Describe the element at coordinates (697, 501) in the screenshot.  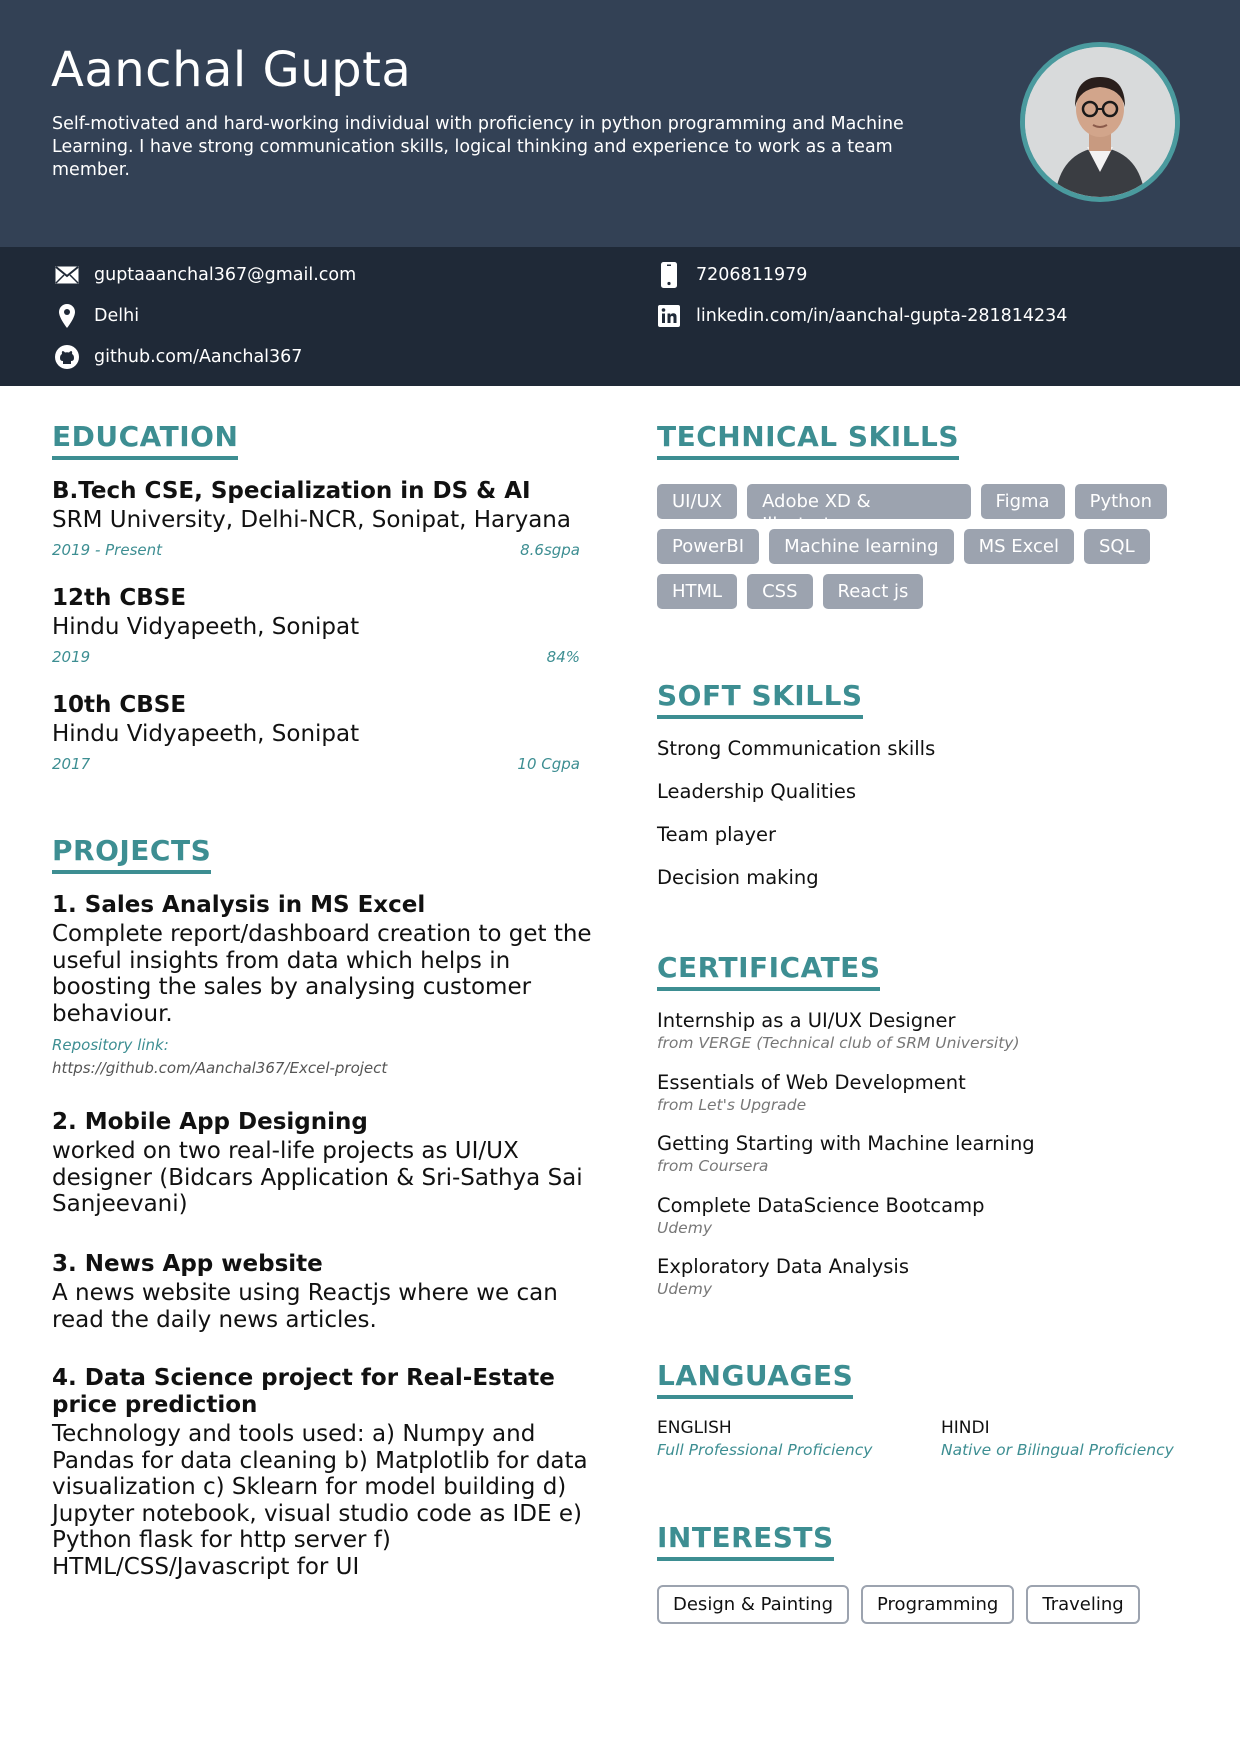
I see `skill-chip: UI/UX` at that location.